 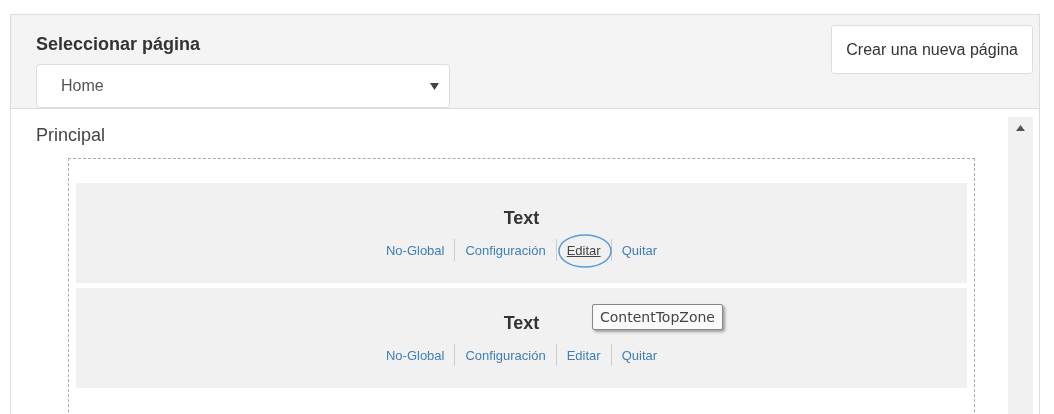 What do you see at coordinates (657, 317) in the screenshot?
I see `tooltip: ContentTopZone` at bounding box center [657, 317].